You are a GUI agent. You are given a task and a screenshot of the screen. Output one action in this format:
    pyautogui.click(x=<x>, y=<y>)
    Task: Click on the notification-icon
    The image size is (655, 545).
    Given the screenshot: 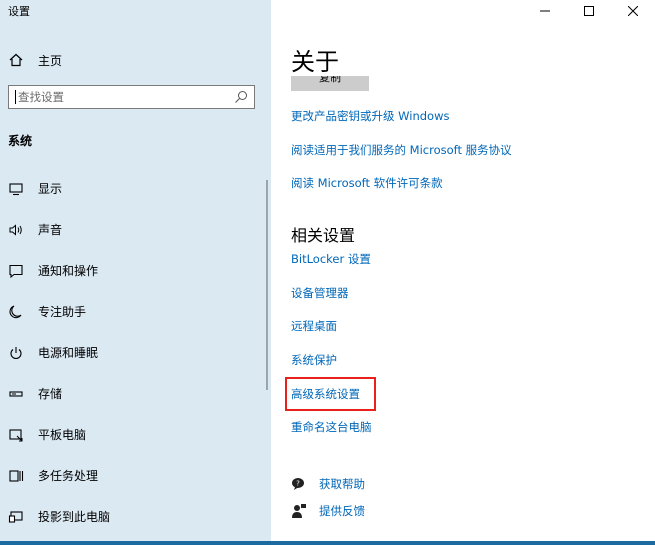 What is the action you would take?
    pyautogui.click(x=16, y=271)
    